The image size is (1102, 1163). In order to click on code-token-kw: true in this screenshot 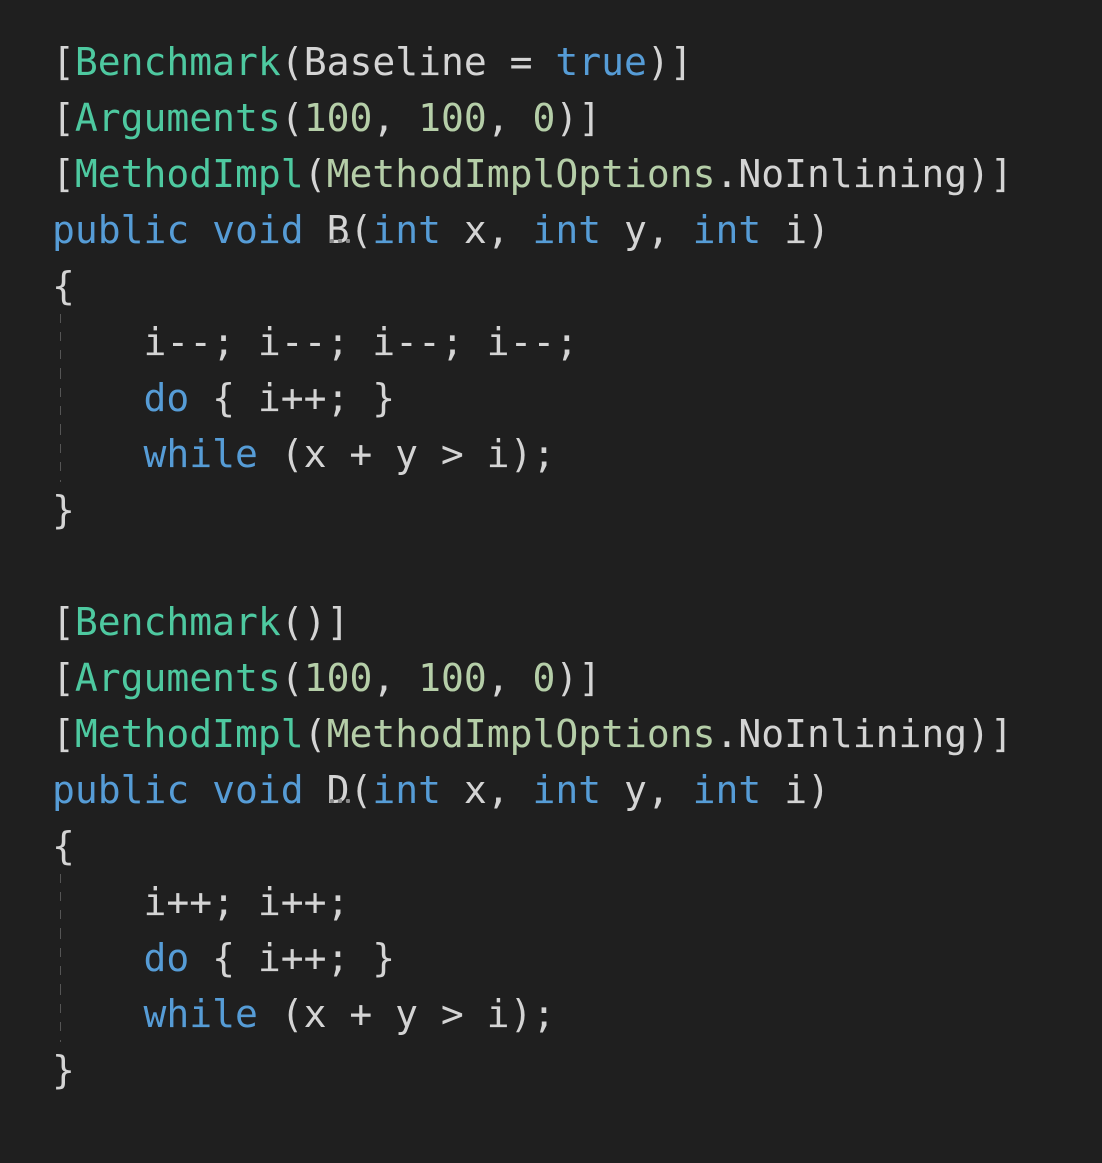, I will do `click(601, 62)`.